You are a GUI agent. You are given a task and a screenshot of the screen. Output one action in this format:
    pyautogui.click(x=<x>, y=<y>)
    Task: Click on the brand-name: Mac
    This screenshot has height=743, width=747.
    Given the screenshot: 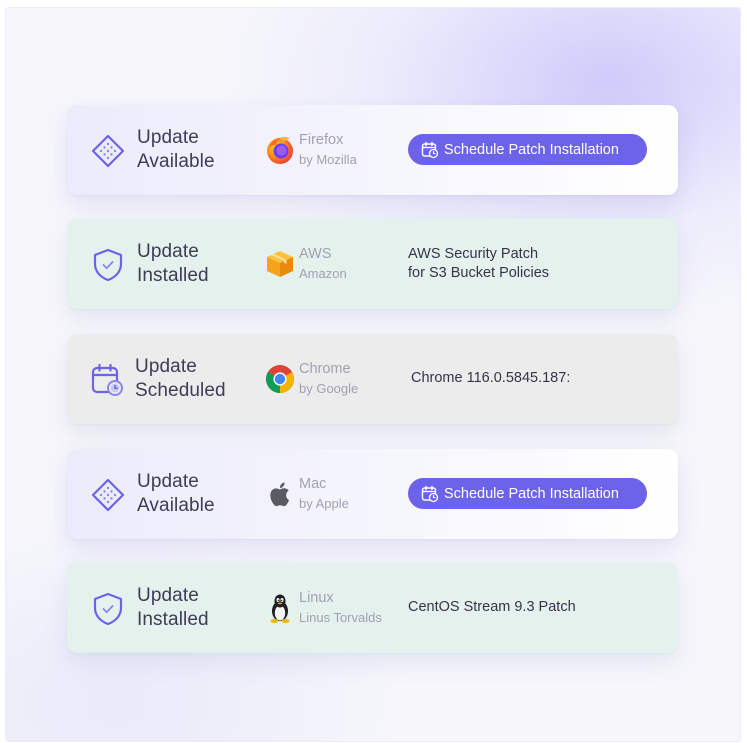 What is the action you would take?
    pyautogui.click(x=313, y=484)
    